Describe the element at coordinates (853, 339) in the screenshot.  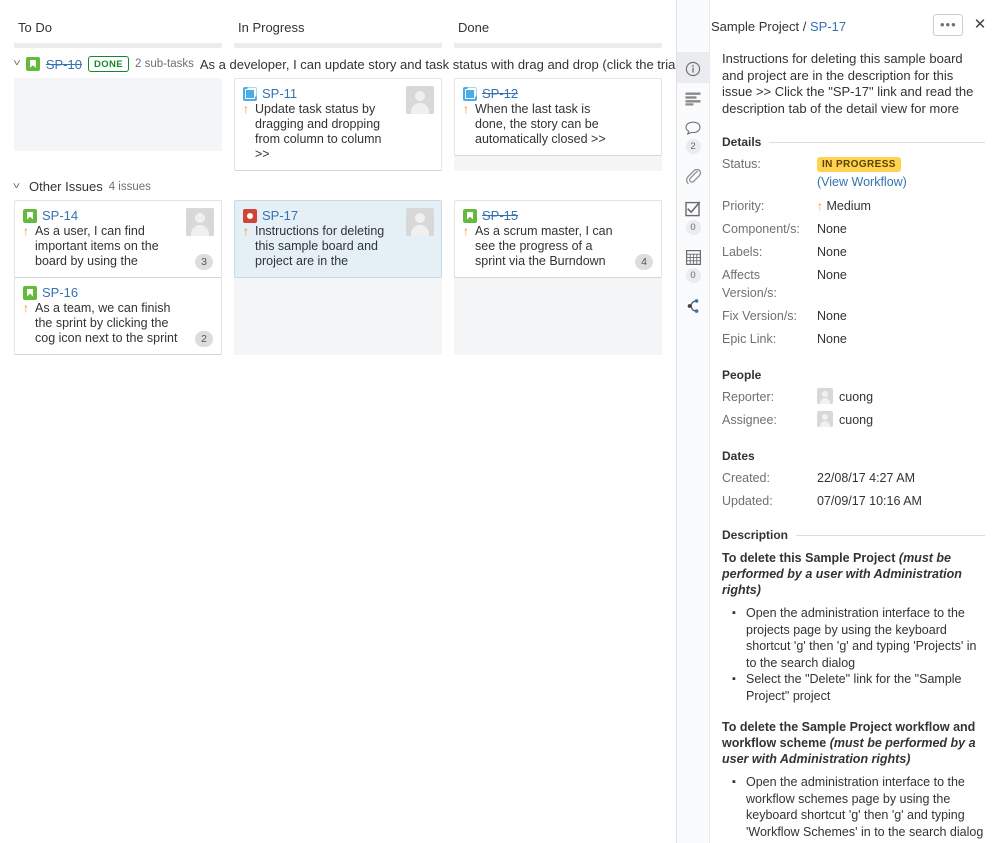
I see `field-epic-link: Epic Link: None` at that location.